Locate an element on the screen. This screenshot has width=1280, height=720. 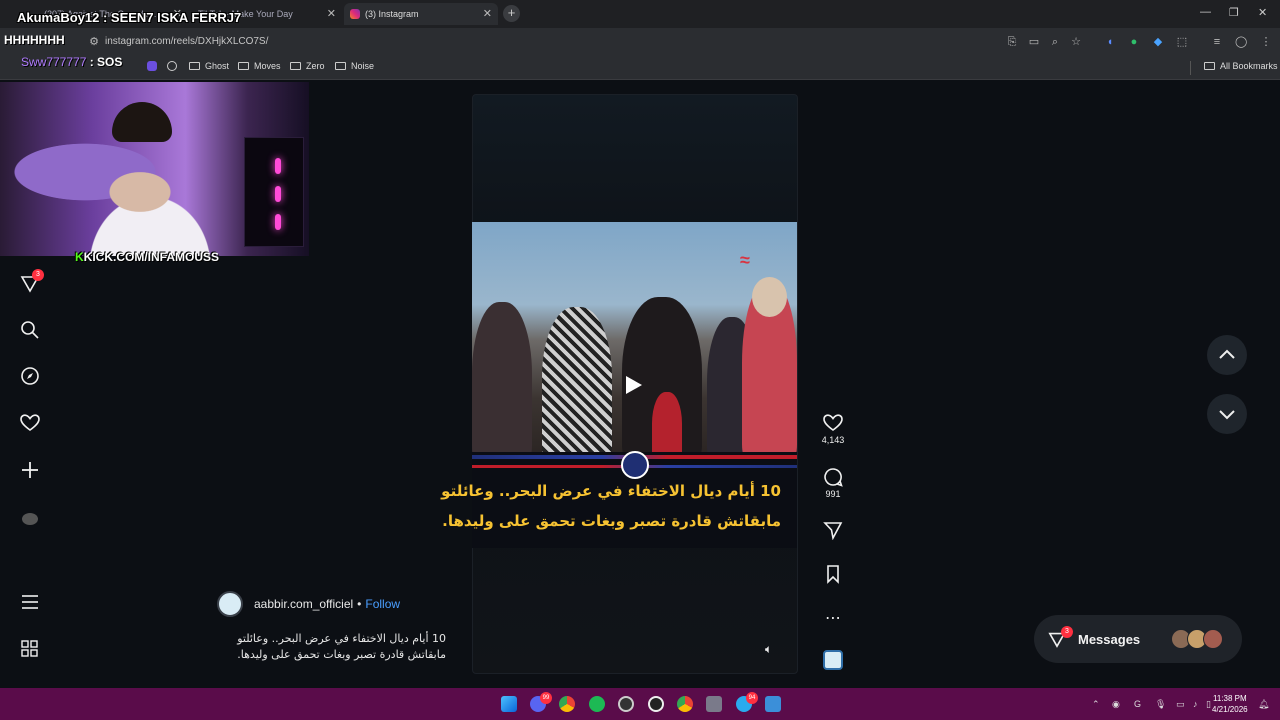
bookmark-folder-zero: Zero is located at coordinates (307, 66).